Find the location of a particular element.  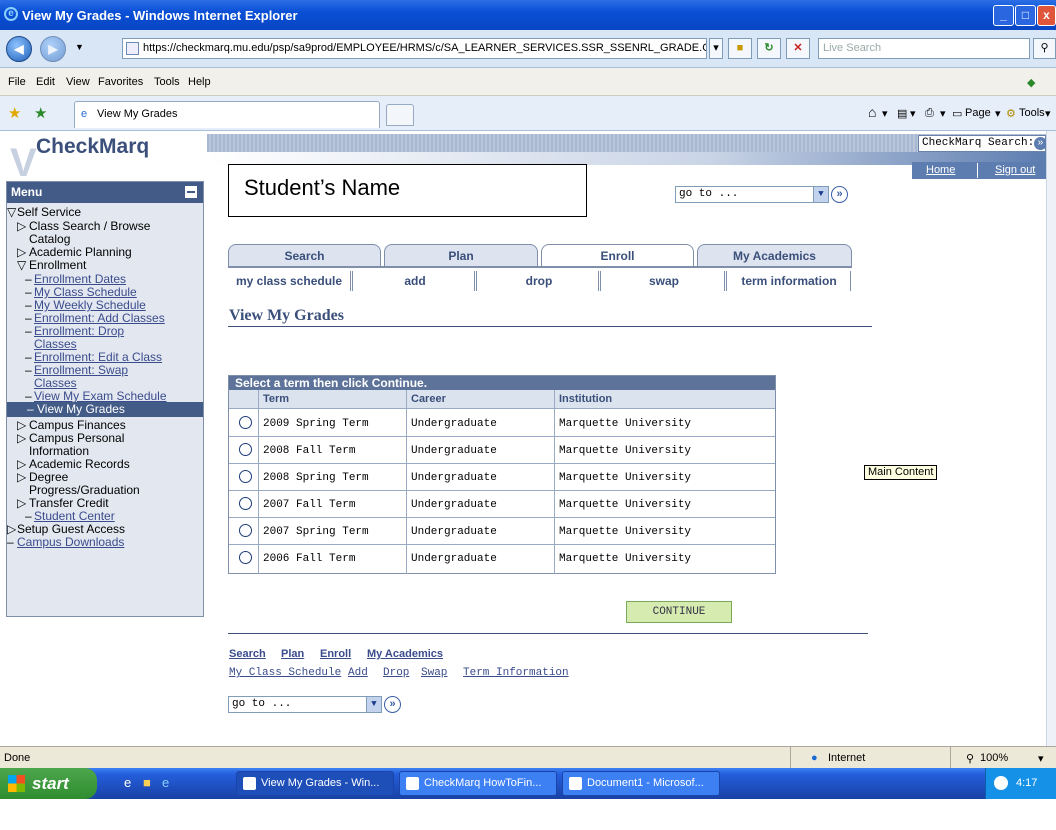

transfer-credit-expand-icon: ▷ is located at coordinates (21, 503).